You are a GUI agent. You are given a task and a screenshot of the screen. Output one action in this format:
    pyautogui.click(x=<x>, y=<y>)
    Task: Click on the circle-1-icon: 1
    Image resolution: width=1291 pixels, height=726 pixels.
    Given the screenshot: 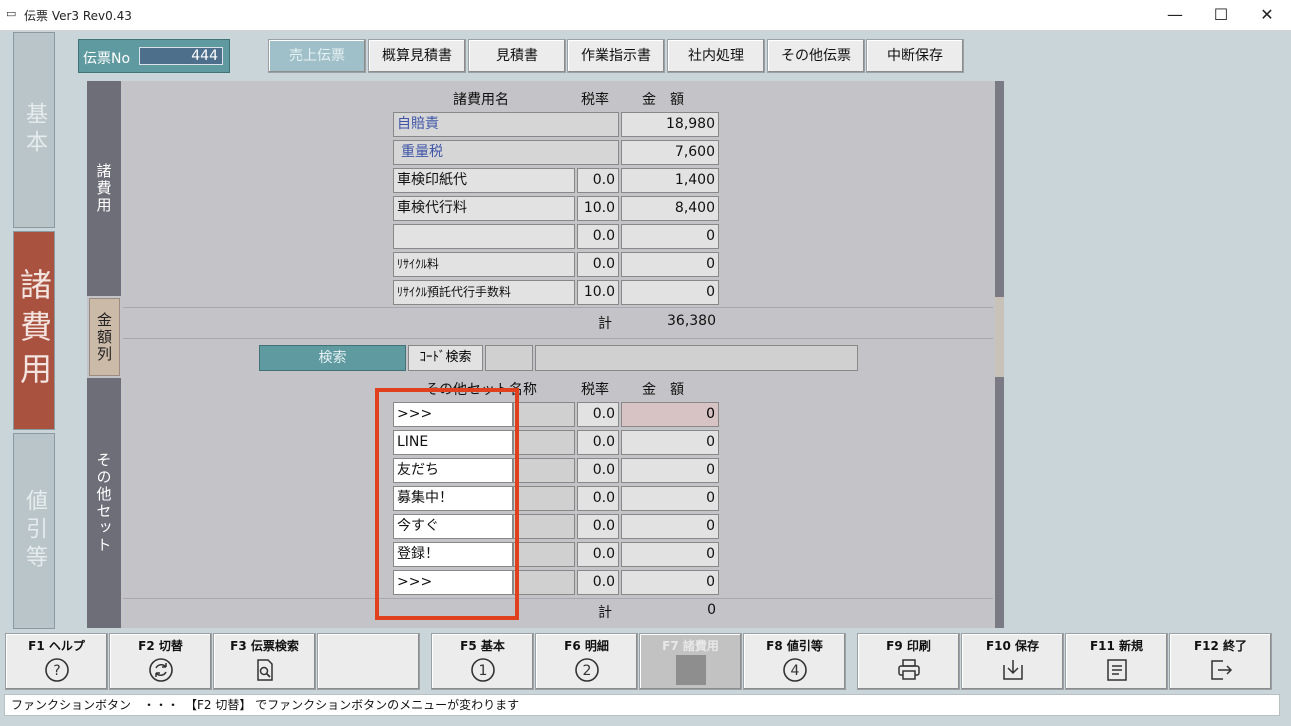 What is the action you would take?
    pyautogui.click(x=482, y=670)
    